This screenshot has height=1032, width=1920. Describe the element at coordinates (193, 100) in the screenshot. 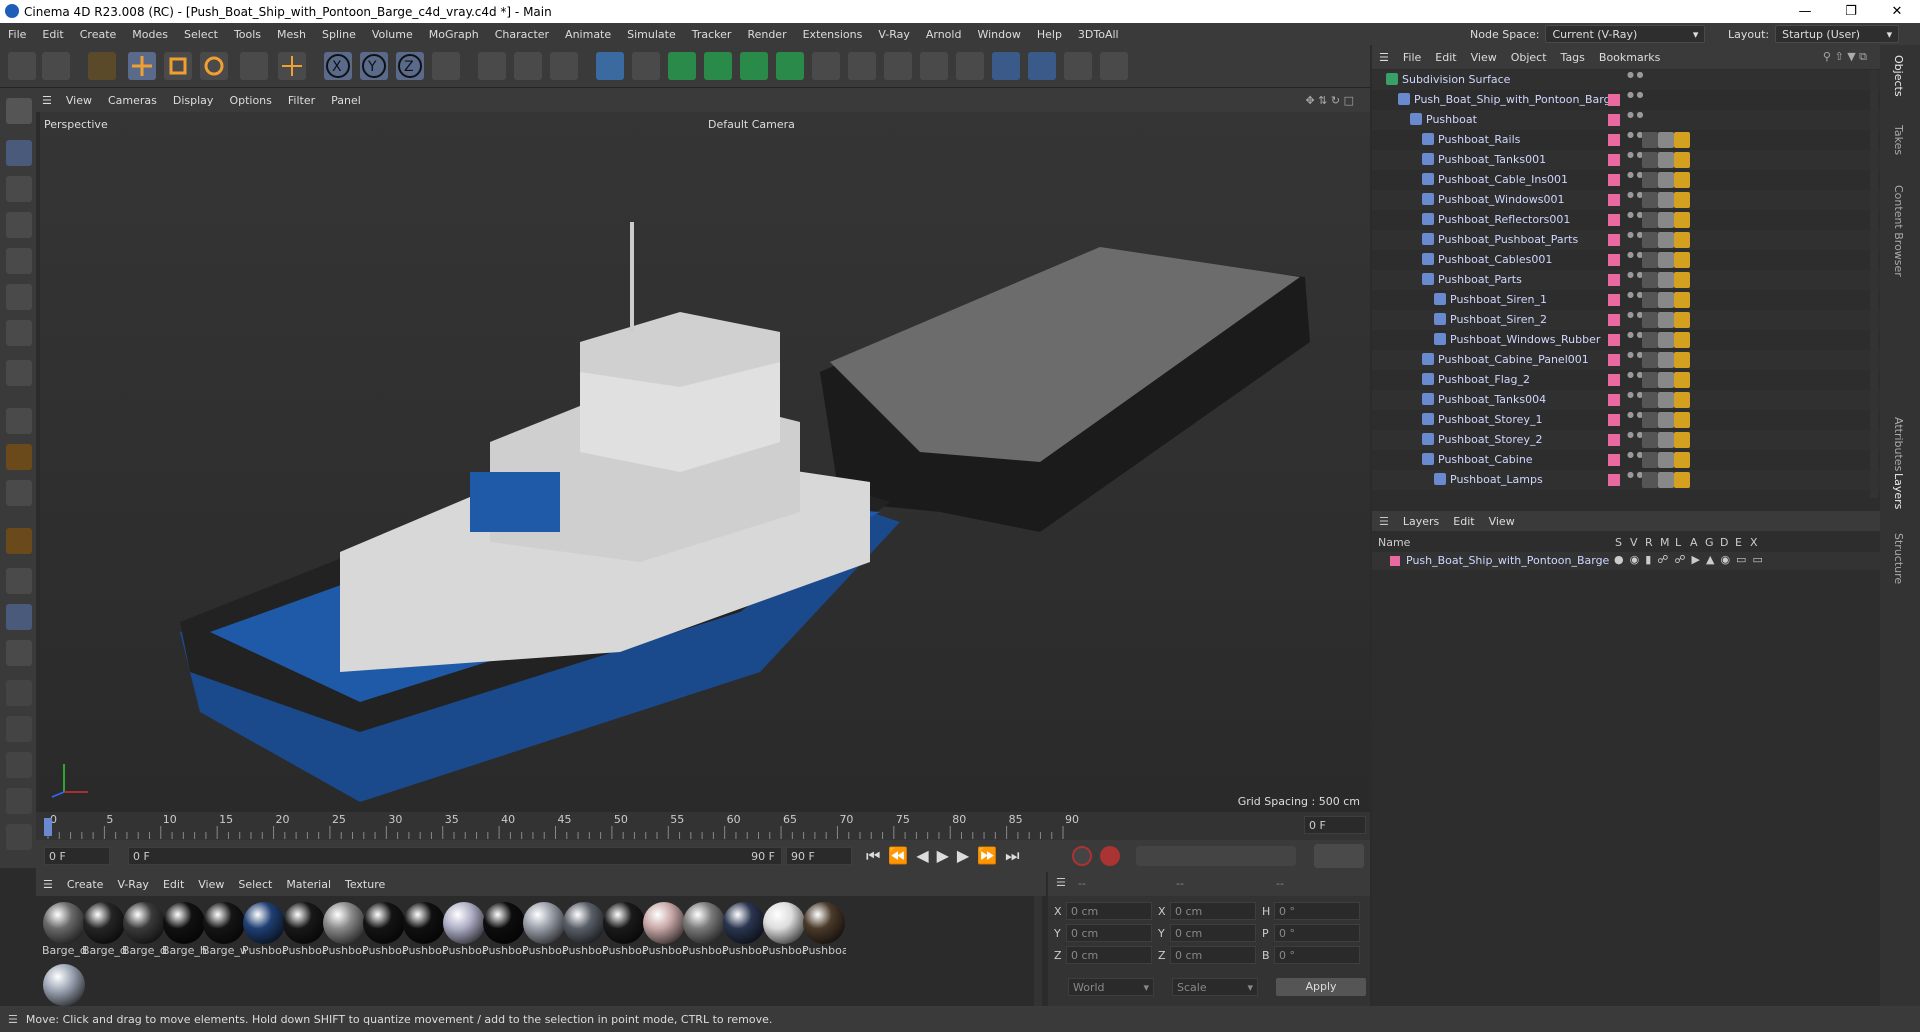

I see `viewport-menu-display: Display` at that location.